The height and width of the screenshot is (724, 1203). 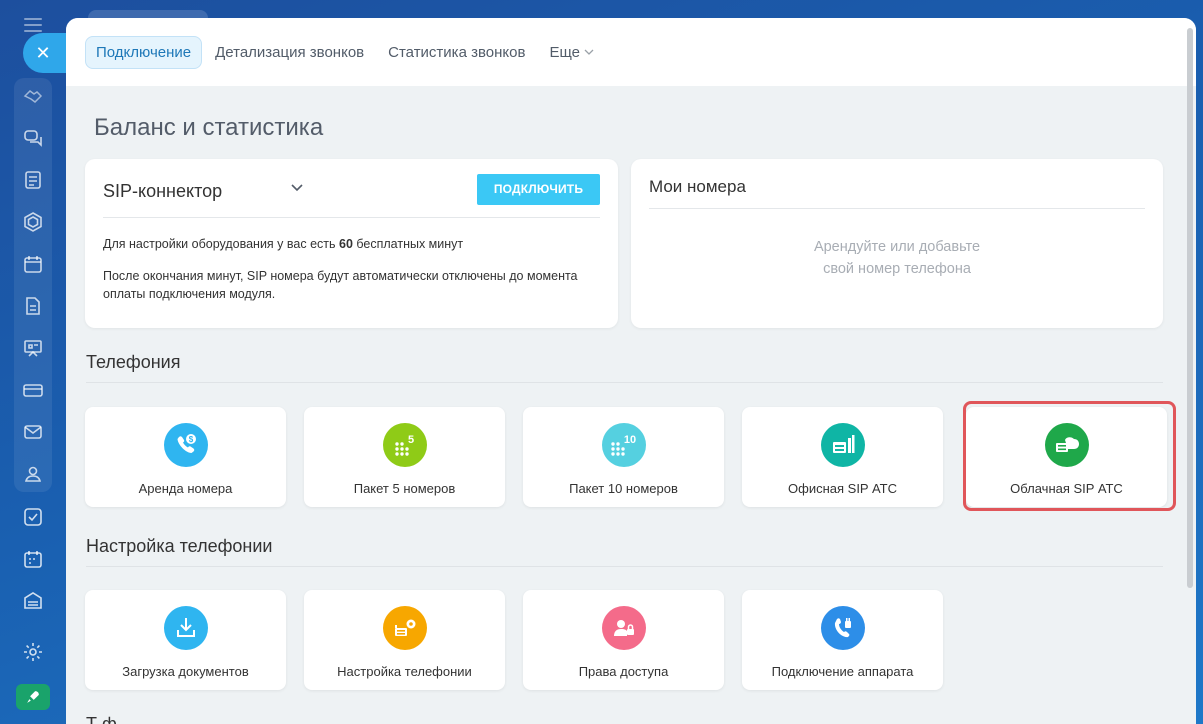 I want to click on close-slider-button: ✕, so click(x=45, y=53).